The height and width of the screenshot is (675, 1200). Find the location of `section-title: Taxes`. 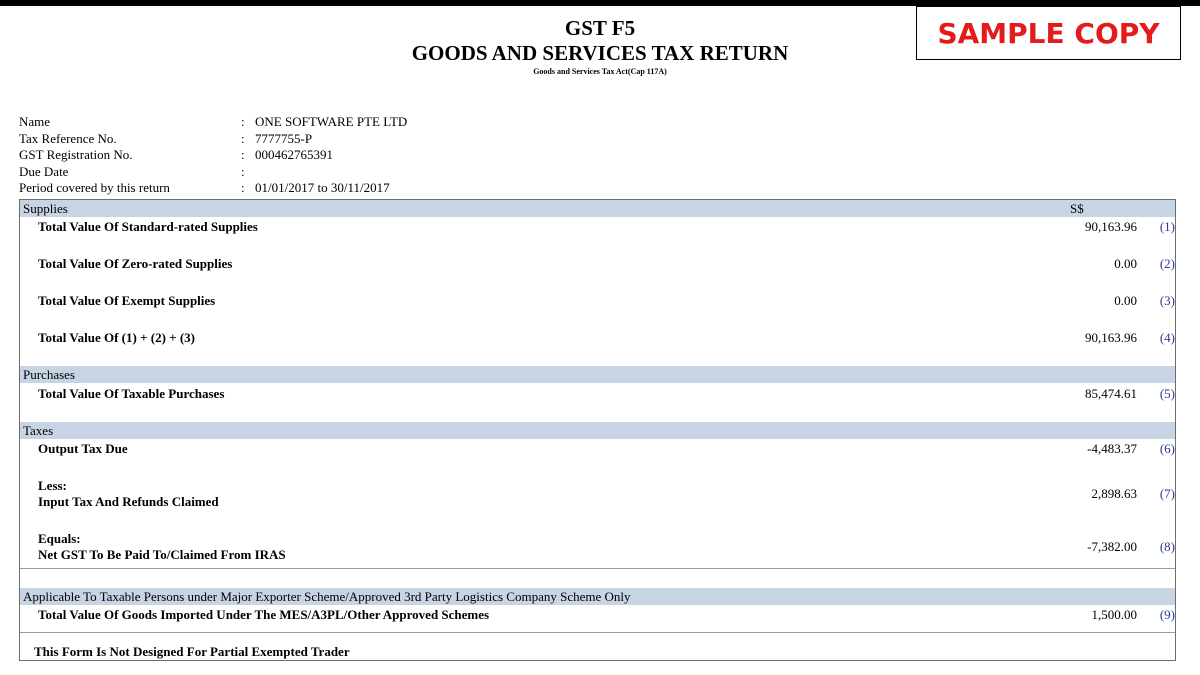

section-title: Taxes is located at coordinates (38, 430).